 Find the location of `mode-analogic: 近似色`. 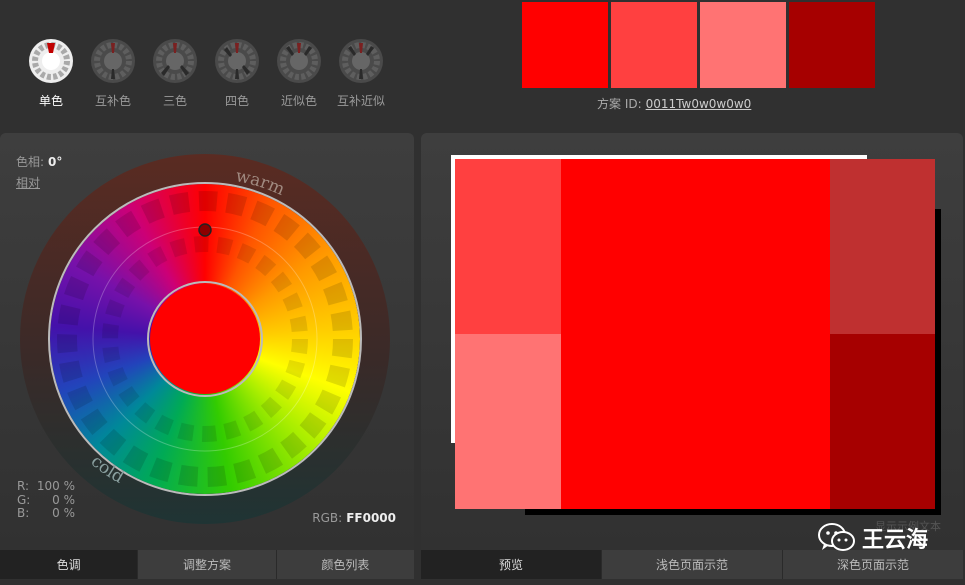

mode-analogic: 近似色 is located at coordinates (299, 73).